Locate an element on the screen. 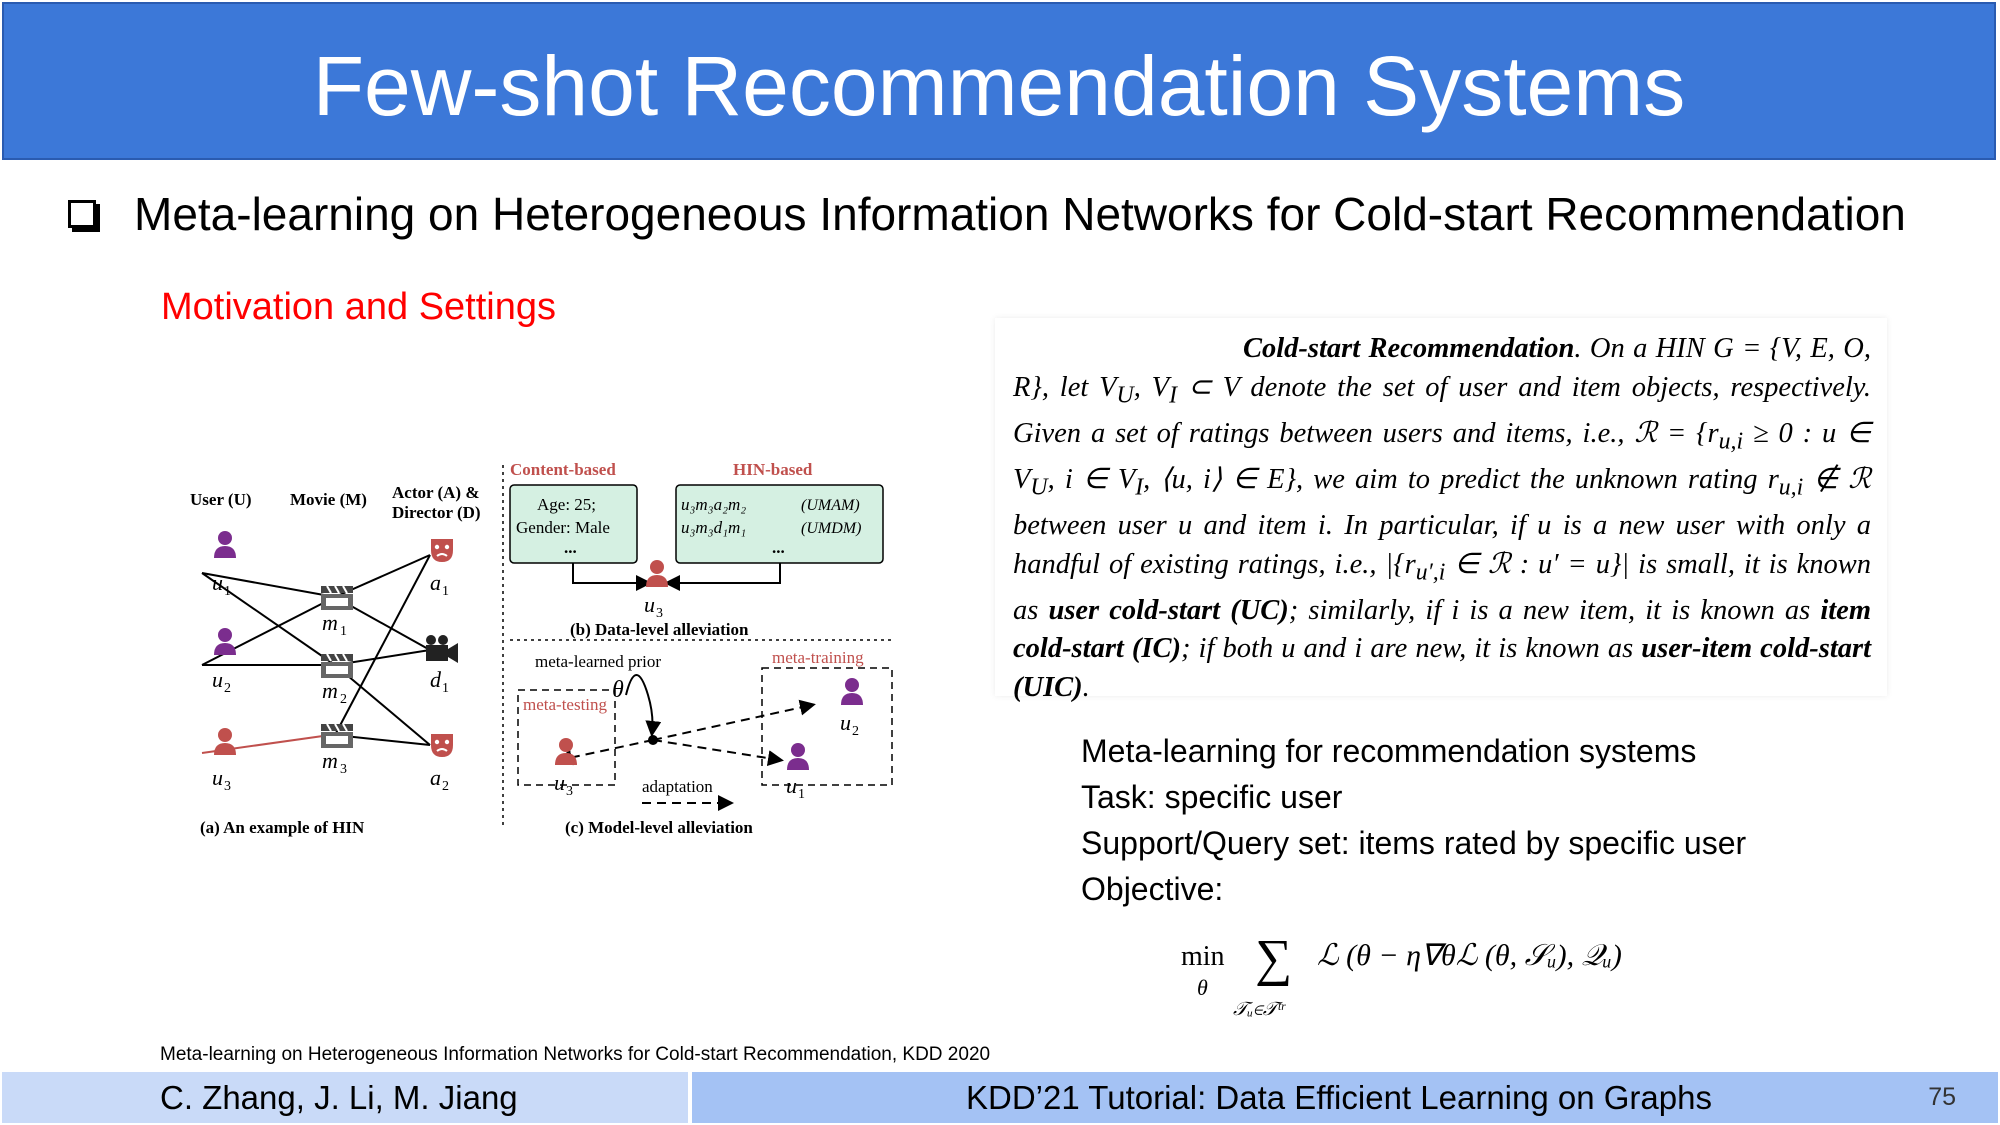  title-bar: Few-shot Recommendation Systems is located at coordinates (999, 81).